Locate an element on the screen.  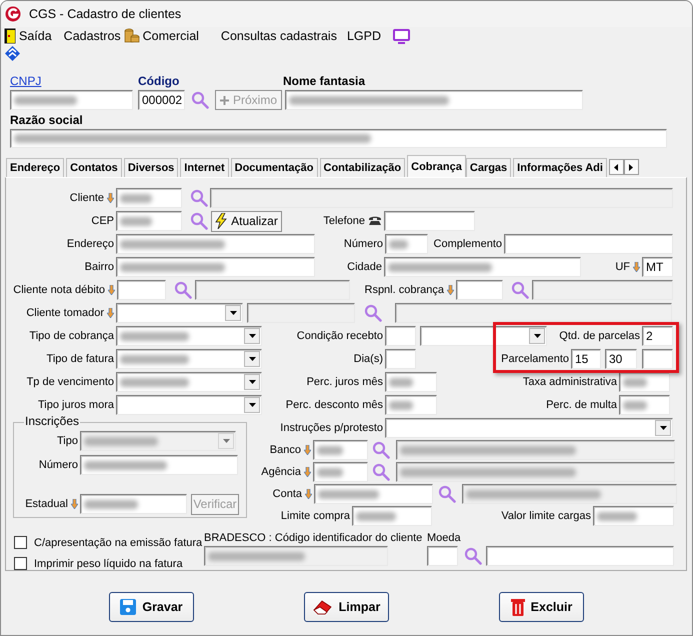
tab: Contatos is located at coordinates (94, 167).